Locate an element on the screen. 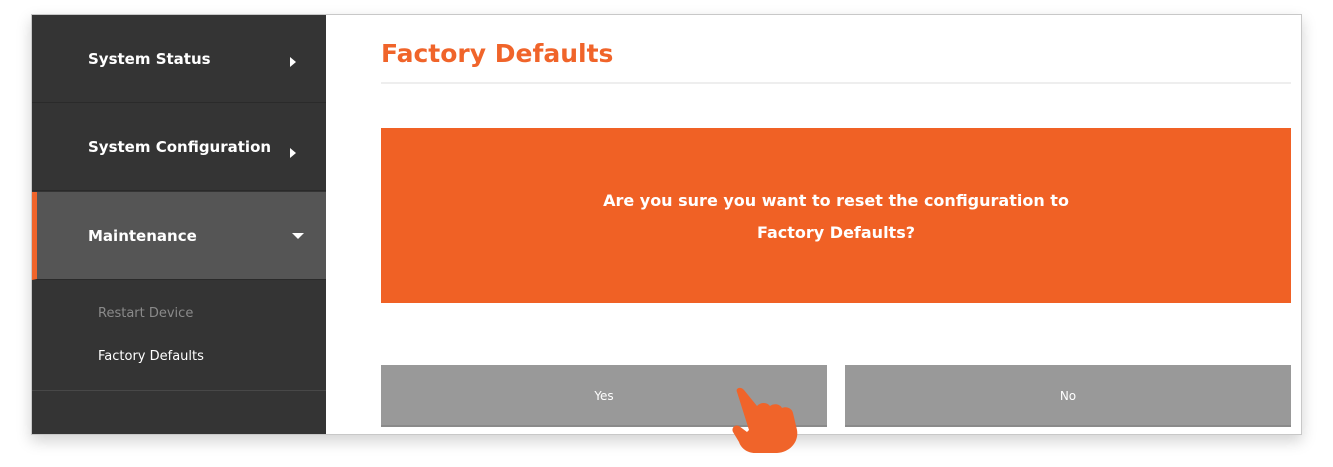  submenu-item-restart-device: Restart Device is located at coordinates (145, 313).